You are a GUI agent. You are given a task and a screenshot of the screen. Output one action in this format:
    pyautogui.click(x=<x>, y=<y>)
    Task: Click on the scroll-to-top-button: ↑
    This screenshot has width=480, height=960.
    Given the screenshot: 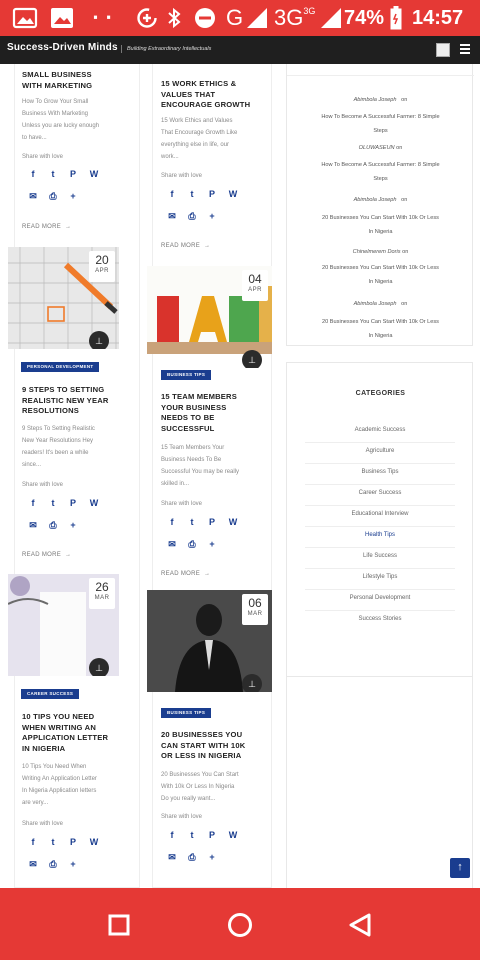 What is the action you would take?
    pyautogui.click(x=460, y=868)
    